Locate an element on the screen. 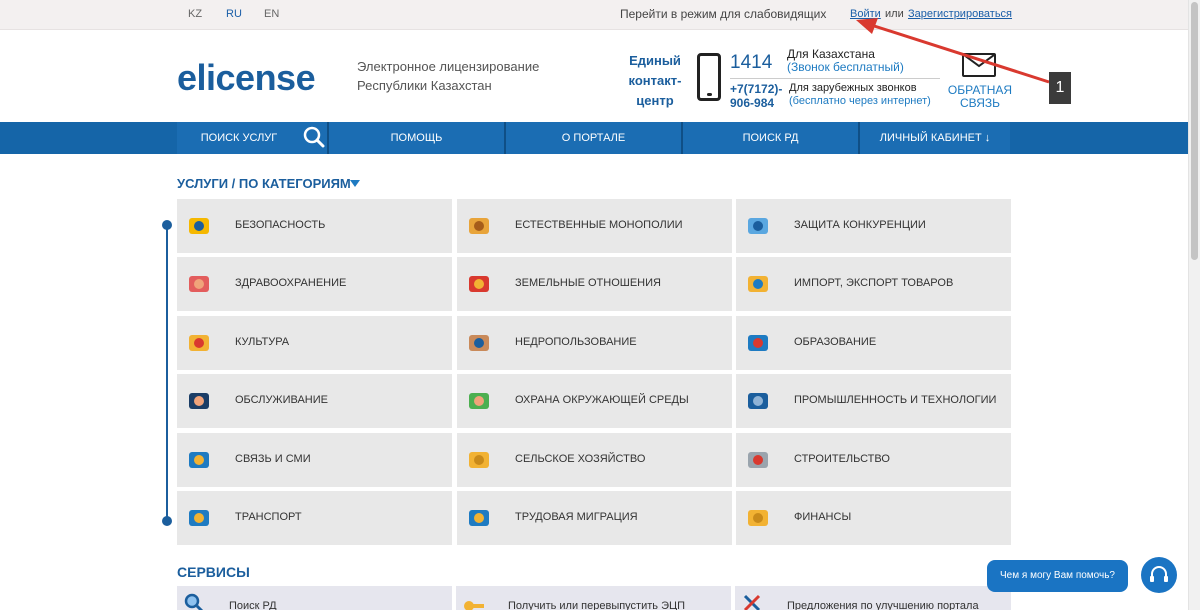  service-eds: Получить или перевыпустить ЭЦП is located at coordinates (593, 598).